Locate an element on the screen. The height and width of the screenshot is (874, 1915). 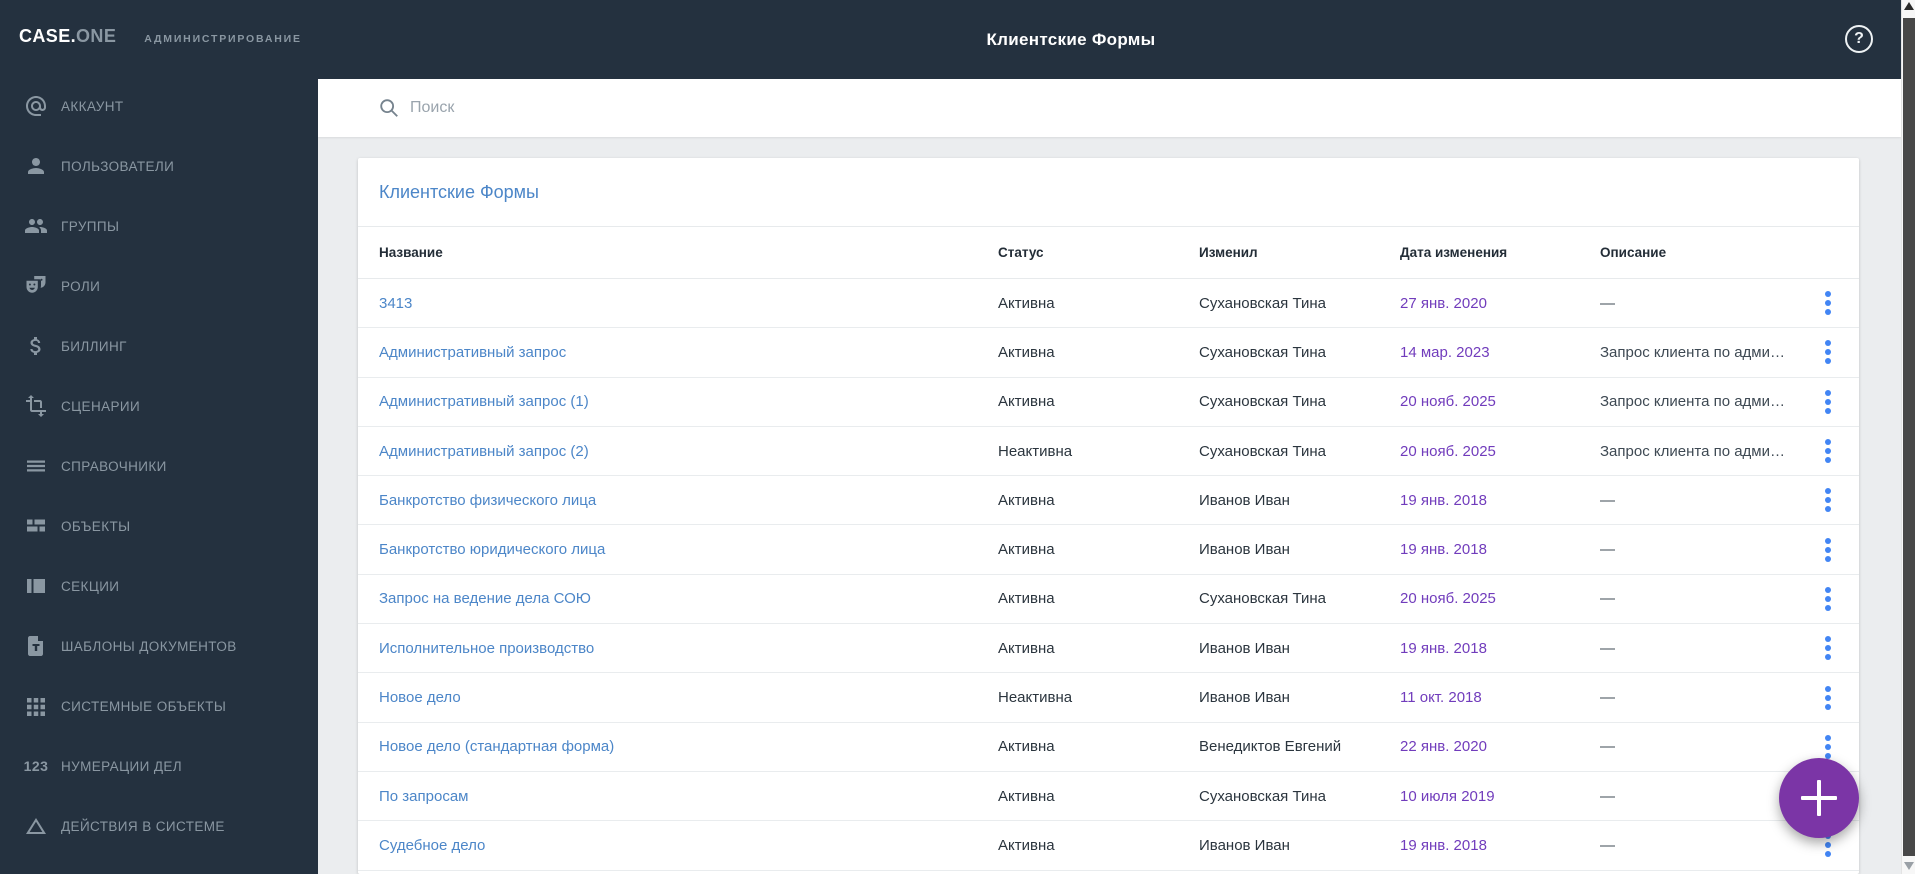
sidebar-item-case-numbering: 123 НУМЕРАЦИИ ДЕЛ is located at coordinates (159, 766).